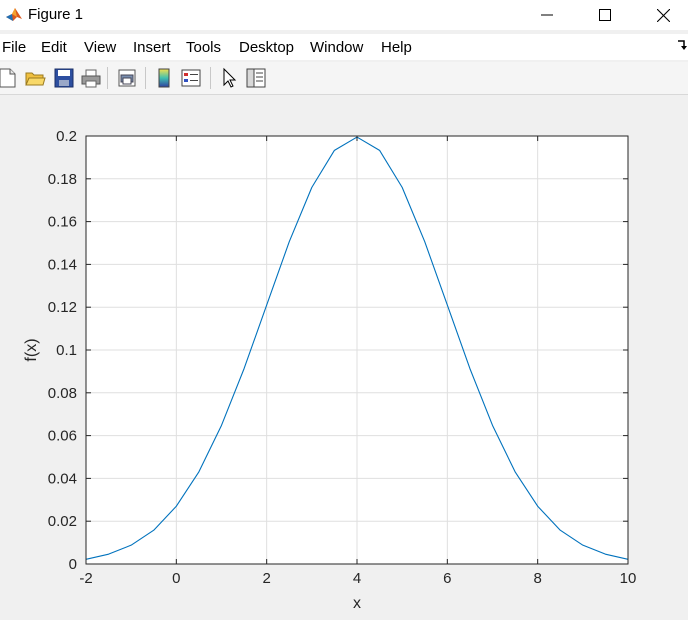 This screenshot has height=620, width=688. What do you see at coordinates (447, 578) in the screenshot?
I see `x-tick-label: 6` at bounding box center [447, 578].